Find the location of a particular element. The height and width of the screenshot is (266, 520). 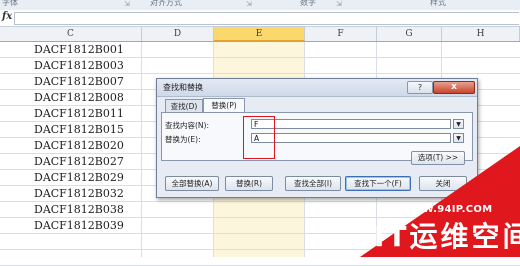

find-dropdown-icon: ▼ is located at coordinates (458, 124).